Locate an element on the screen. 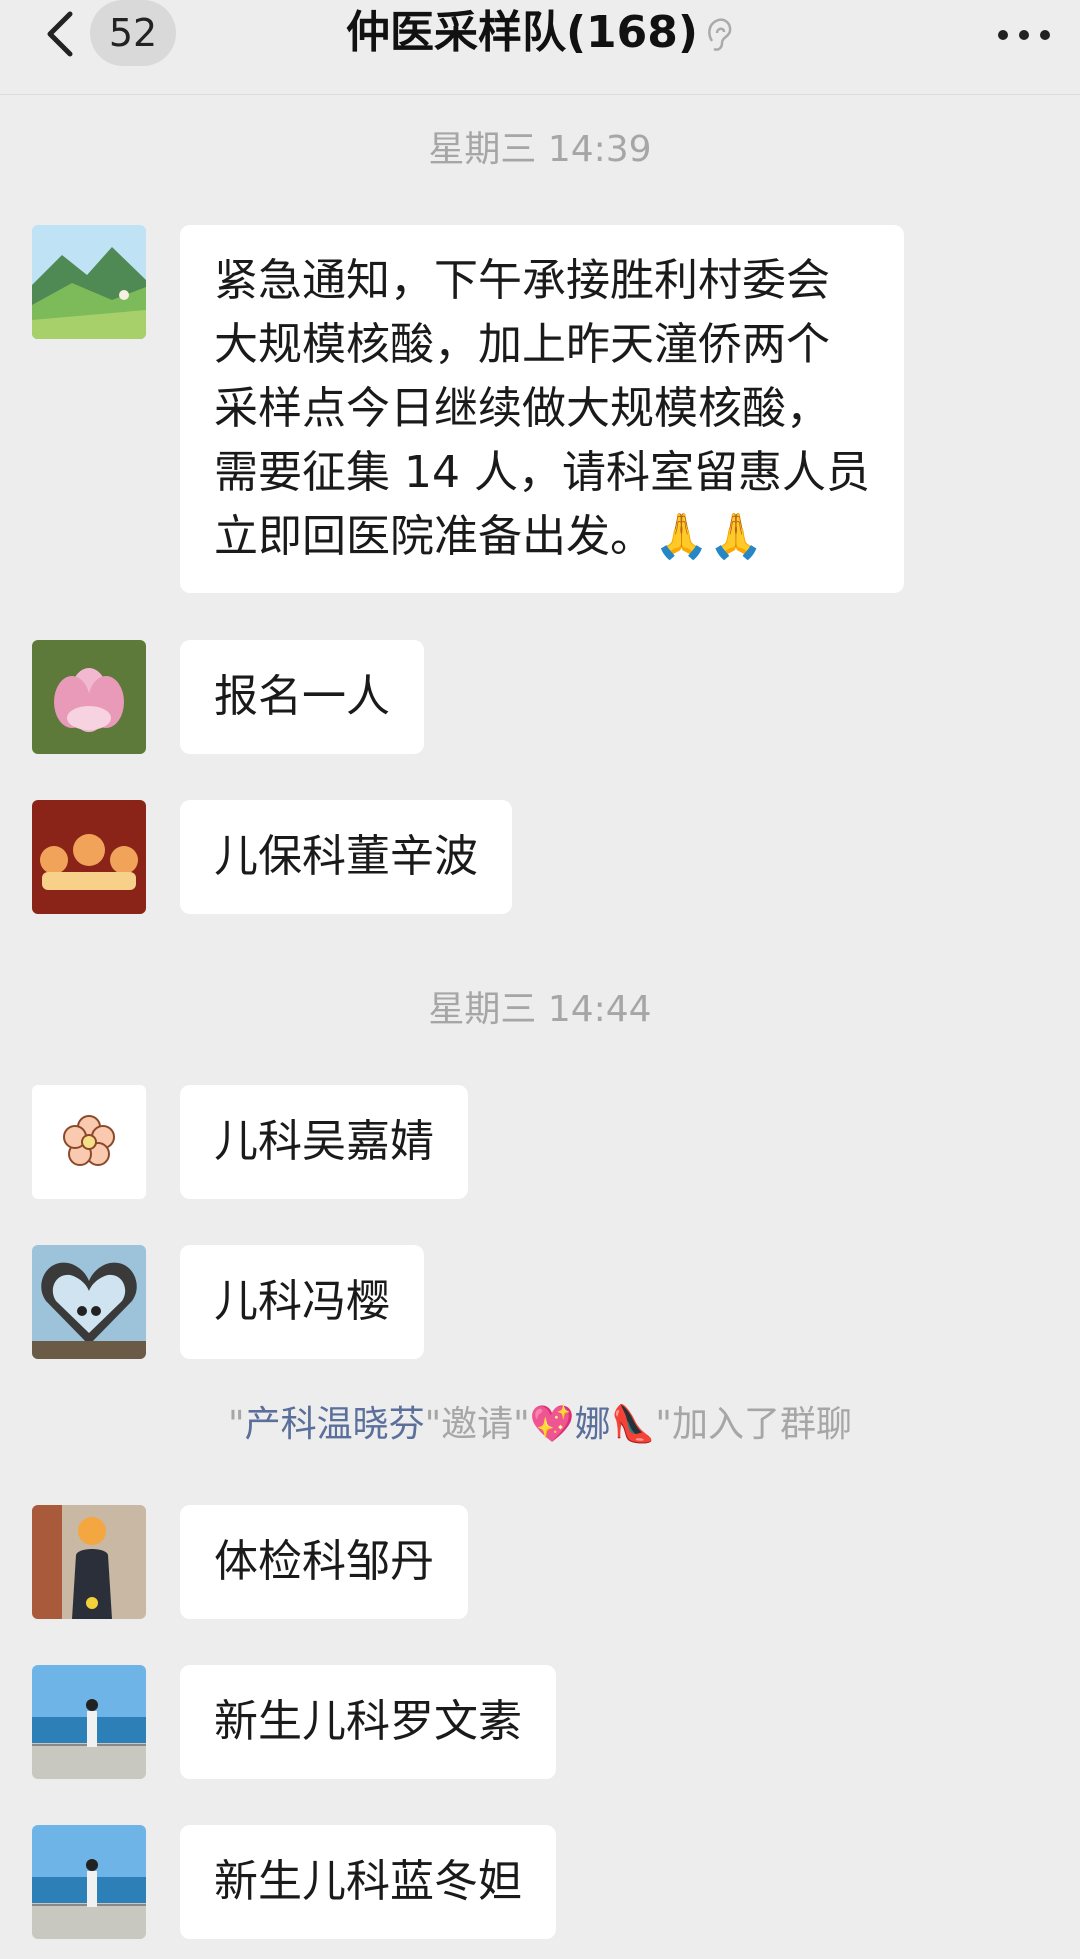  notice-text: "加入了群聊 is located at coordinates (753, 1424).